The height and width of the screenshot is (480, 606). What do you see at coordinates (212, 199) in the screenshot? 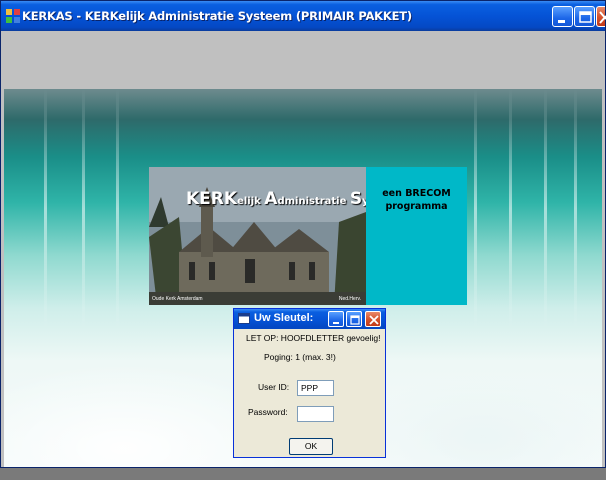
I see `title-part: KERK` at bounding box center [212, 199].